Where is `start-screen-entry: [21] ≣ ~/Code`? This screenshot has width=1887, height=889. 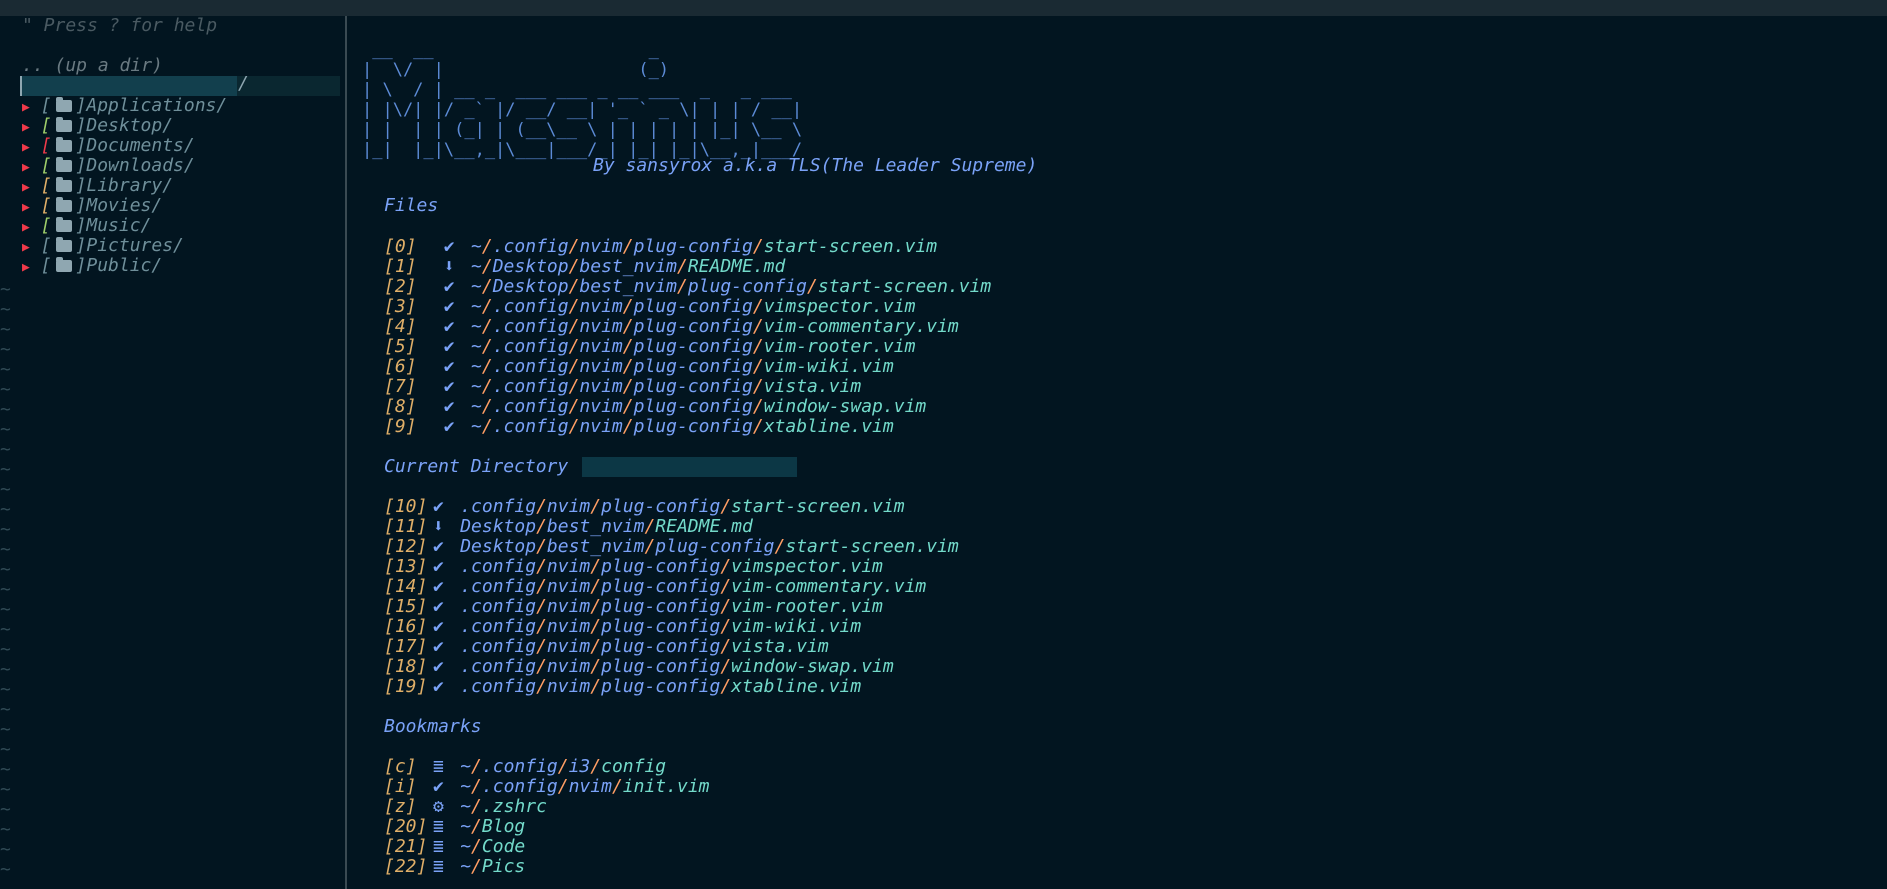 start-screen-entry: [21] ≣ ~/Code is located at coordinates (454, 847).